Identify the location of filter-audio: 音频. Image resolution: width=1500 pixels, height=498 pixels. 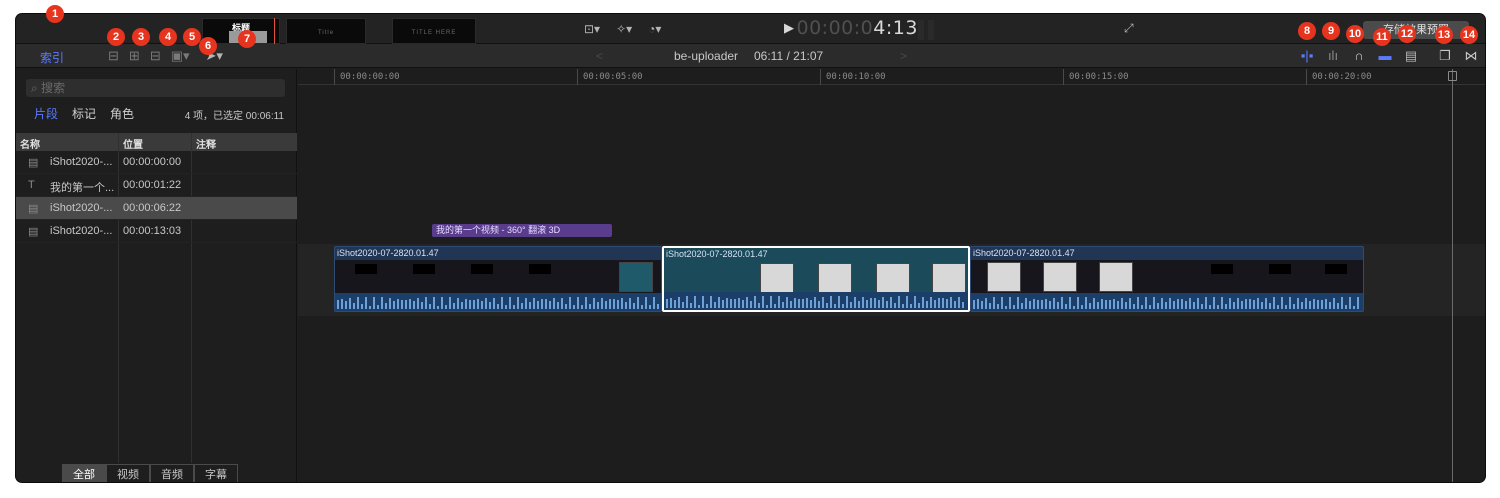
(172, 473).